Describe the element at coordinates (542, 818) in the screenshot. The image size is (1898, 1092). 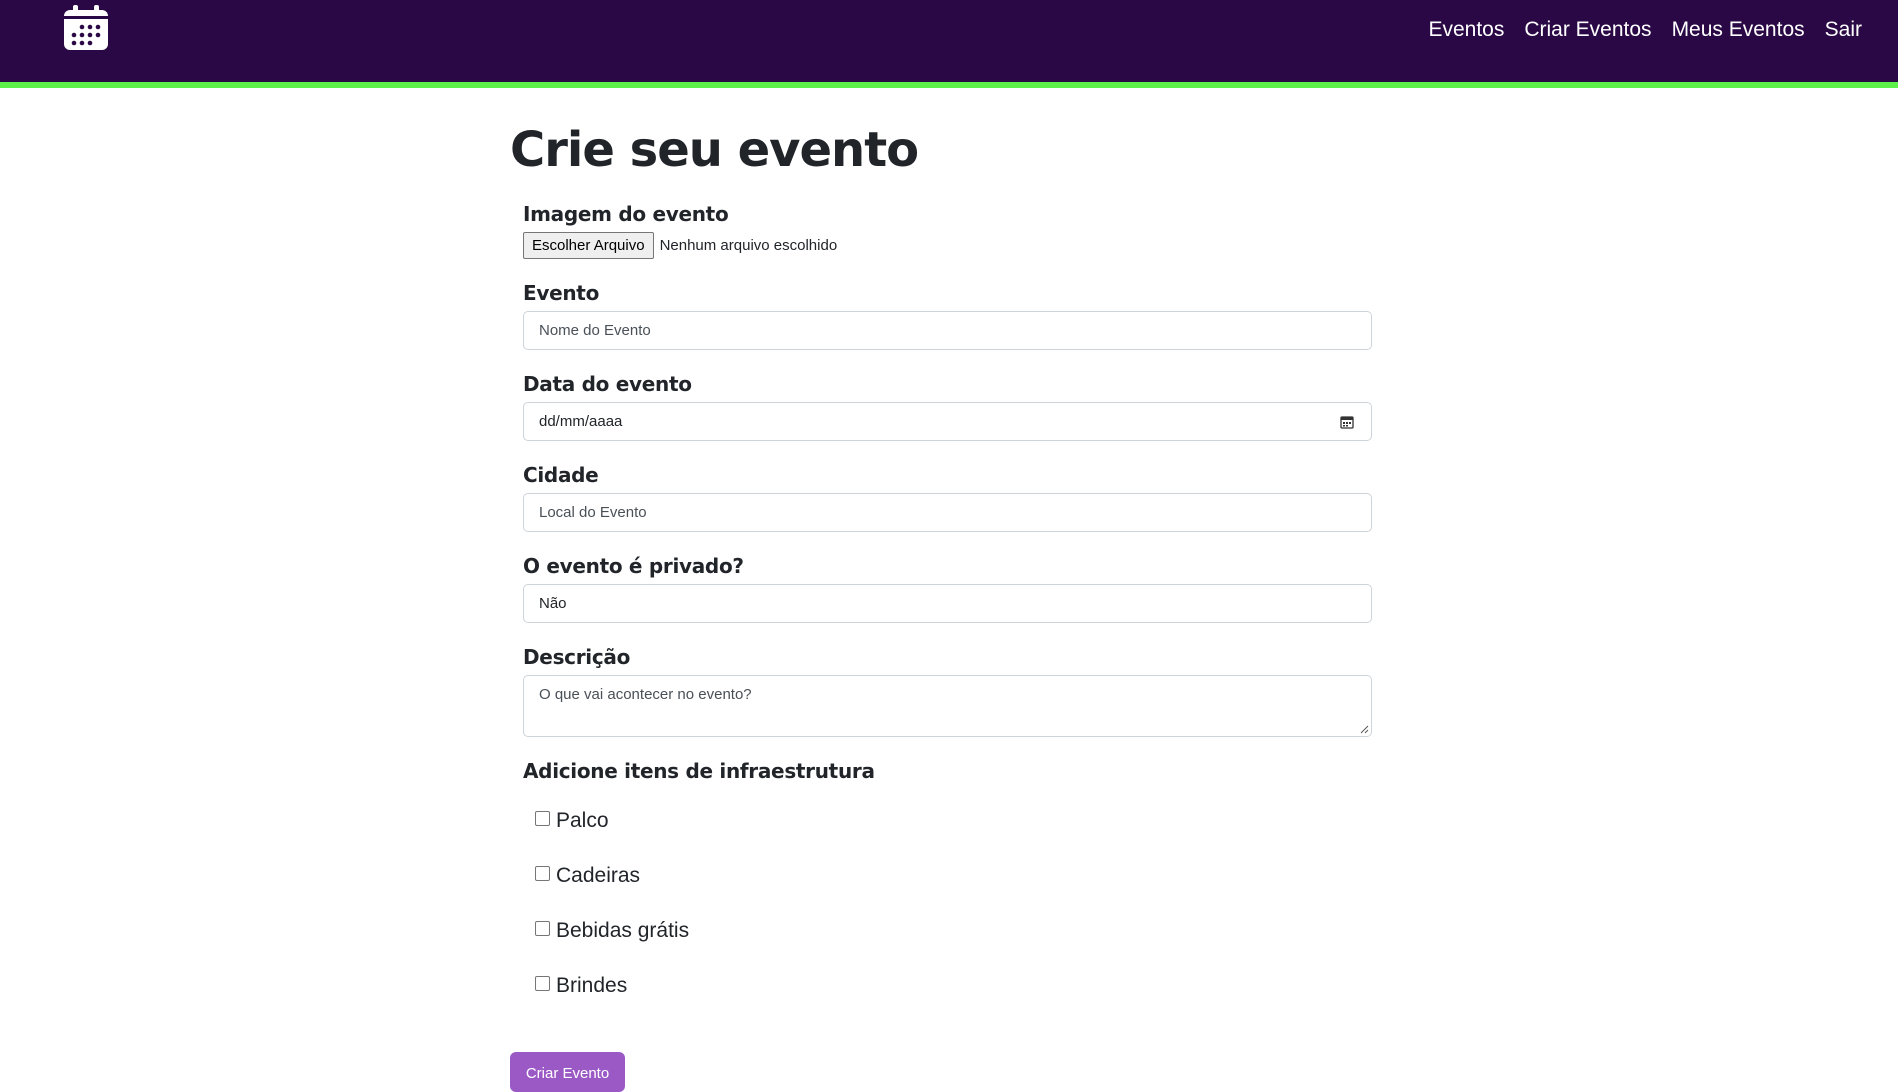
I see `palco-checkbox` at that location.